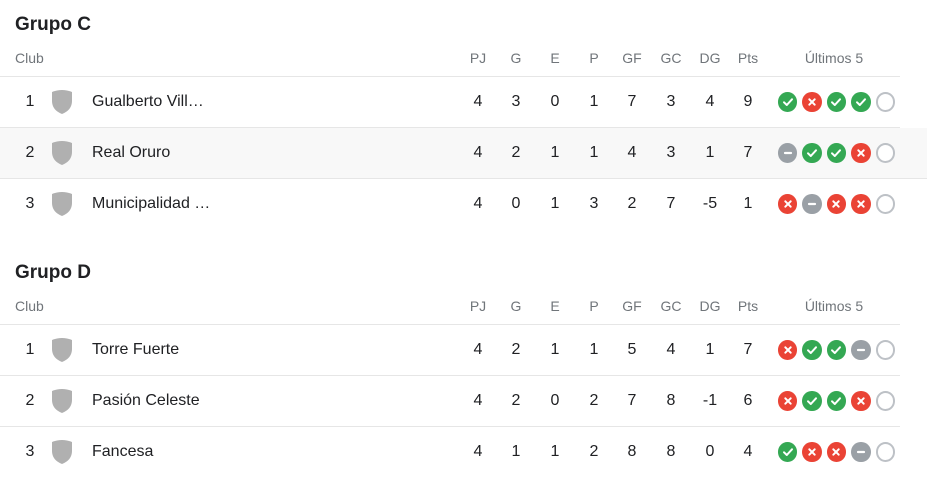 The height and width of the screenshot is (488, 927). Describe the element at coordinates (450, 452) in the screenshot. I see `table-row: 3 Fancesa 4 1 1 2 8 8 0 4` at that location.